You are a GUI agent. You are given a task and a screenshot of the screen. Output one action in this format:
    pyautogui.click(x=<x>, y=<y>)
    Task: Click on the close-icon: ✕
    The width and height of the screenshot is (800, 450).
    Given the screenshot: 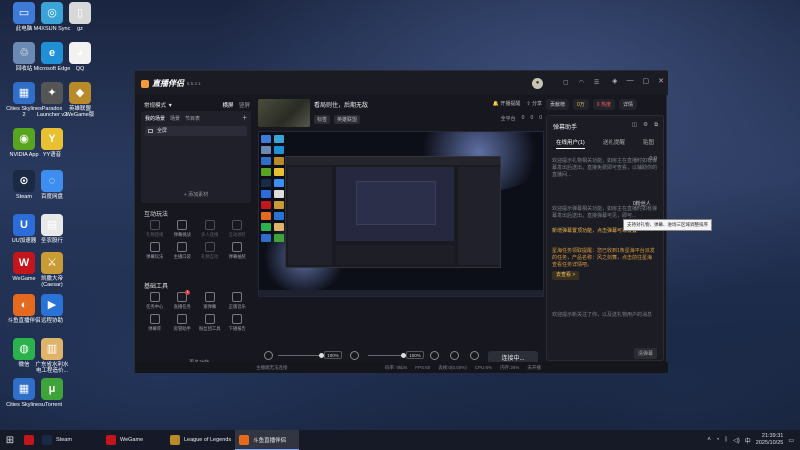 What is the action you would take?
    pyautogui.click(x=661, y=81)
    